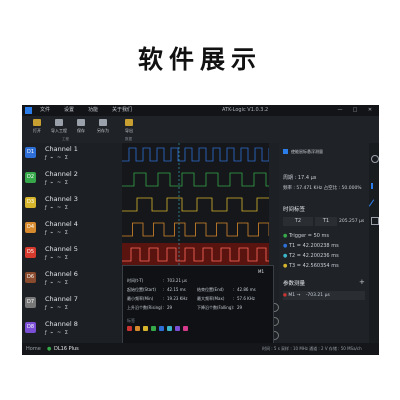 Image resolution: width=400 pixels, height=400 pixels. What do you see at coordinates (371, 203) in the screenshot?
I see `cursor-icon` at bounding box center [371, 203].